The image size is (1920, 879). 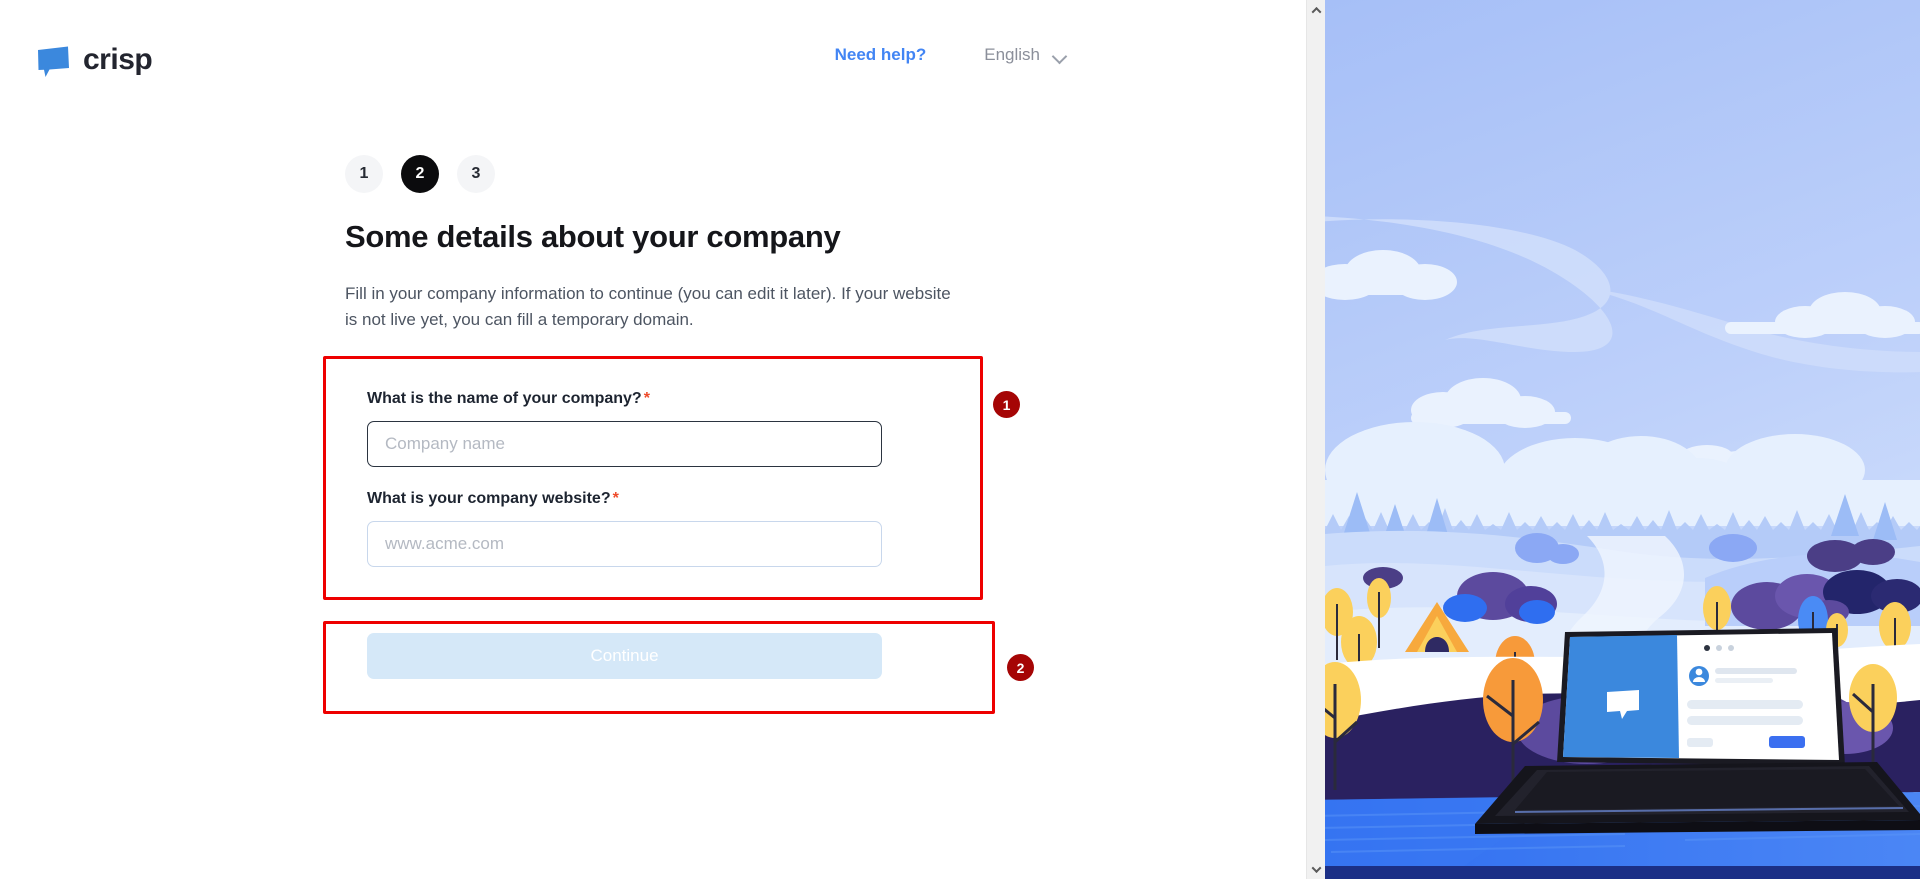 I want to click on top-bar: crisp Need help? English, so click(x=662, y=53).